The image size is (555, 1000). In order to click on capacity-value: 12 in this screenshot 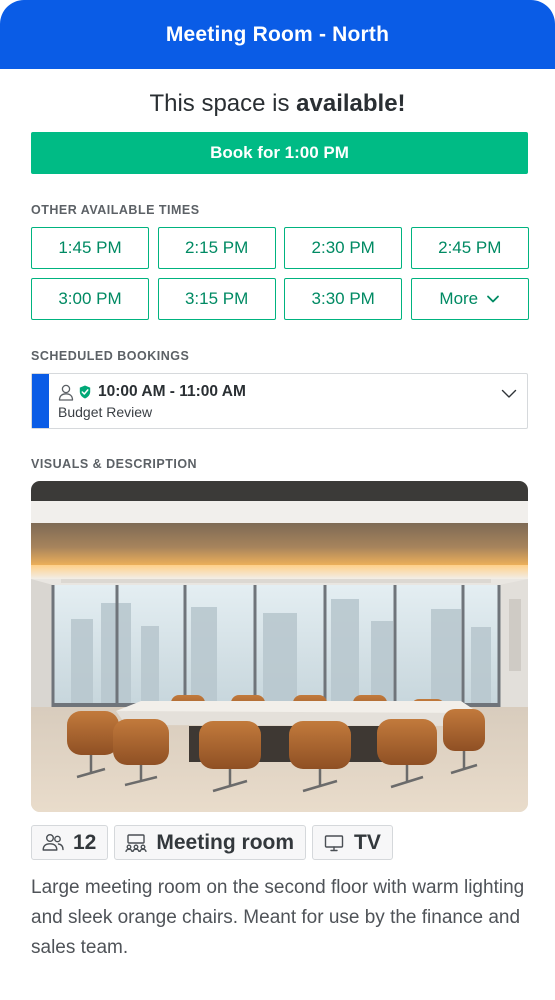, I will do `click(85, 842)`.